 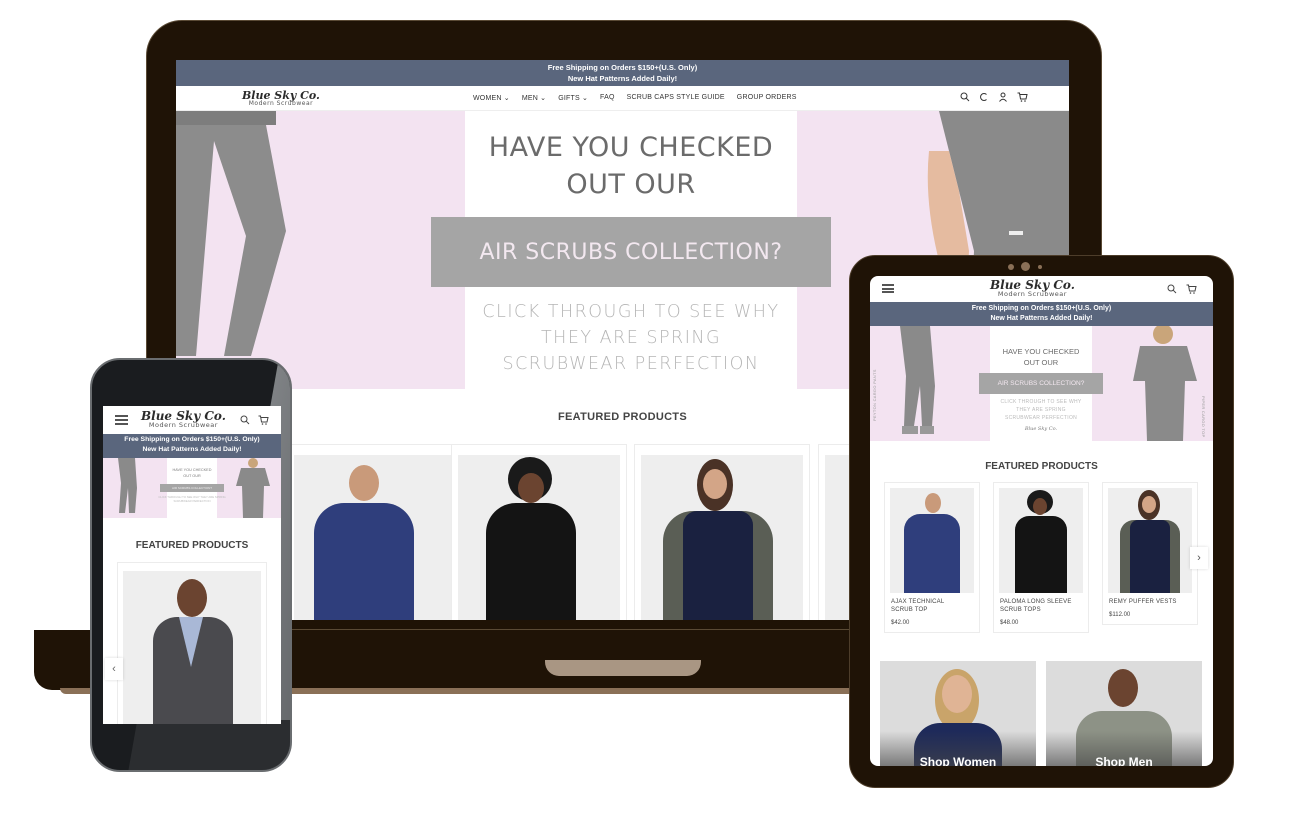 I want to click on product-image-hoodie, so click(x=192, y=647).